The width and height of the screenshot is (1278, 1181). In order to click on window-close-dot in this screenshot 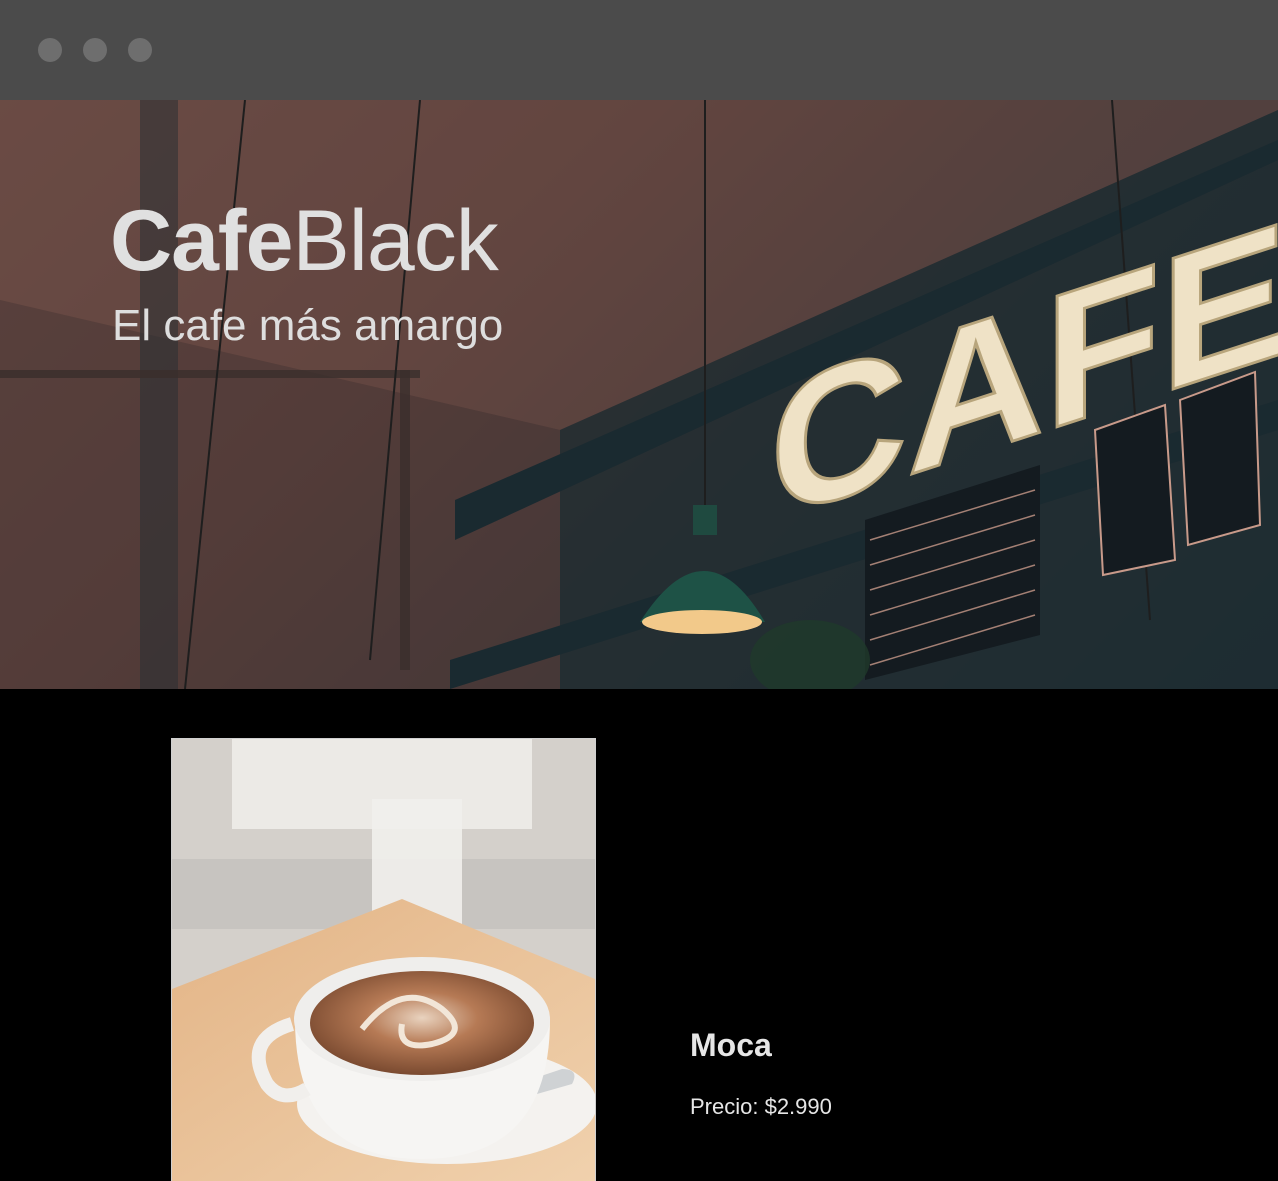, I will do `click(50, 50)`.